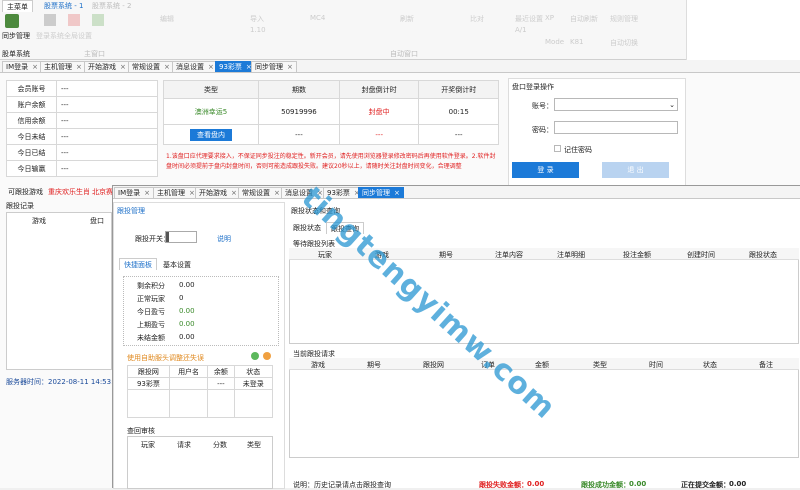 The image size is (800, 490). What do you see at coordinates (584, 19) in the screenshot?
I see `ribbon-faded-text: 自动刷新` at bounding box center [584, 19].